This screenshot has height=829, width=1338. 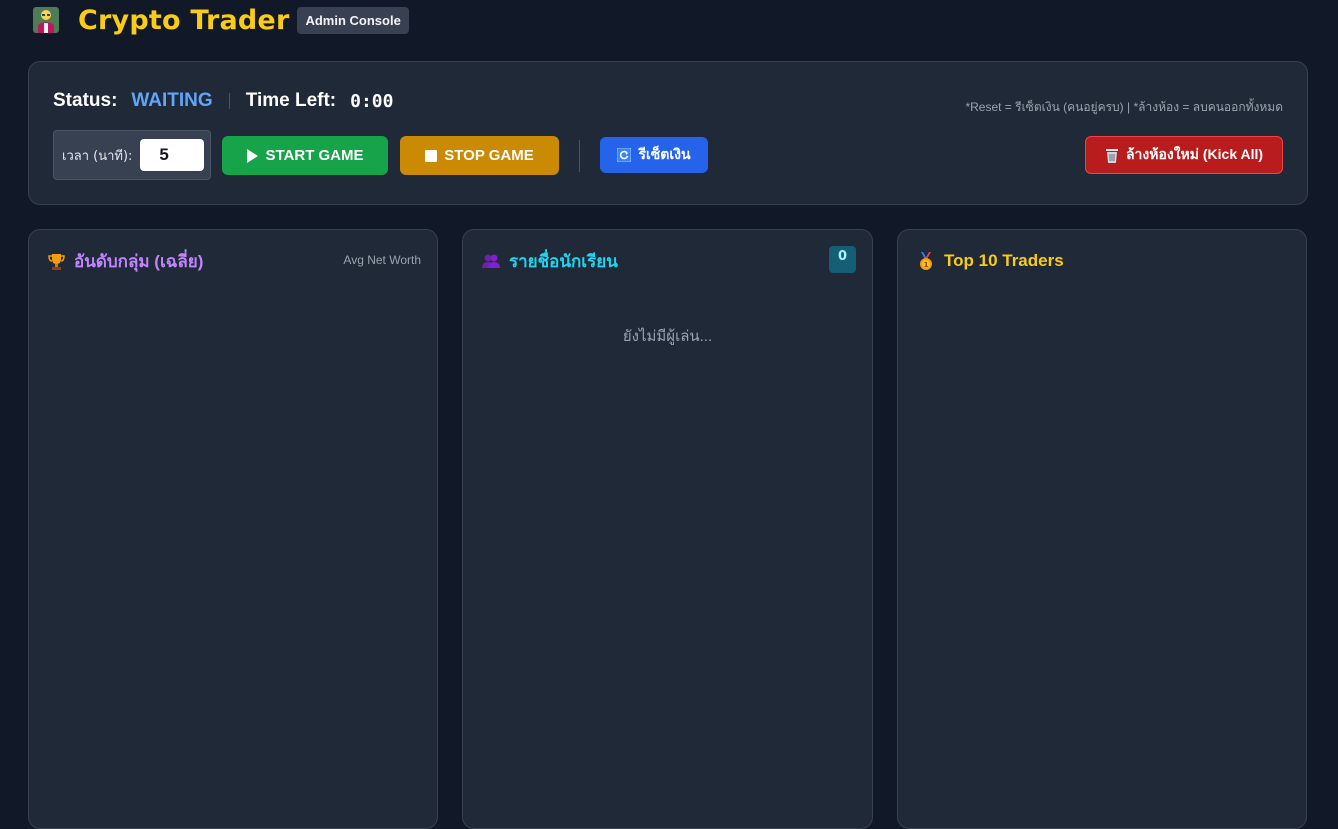 I want to click on top-traders-title: Top 10 Traders, so click(x=1004, y=260).